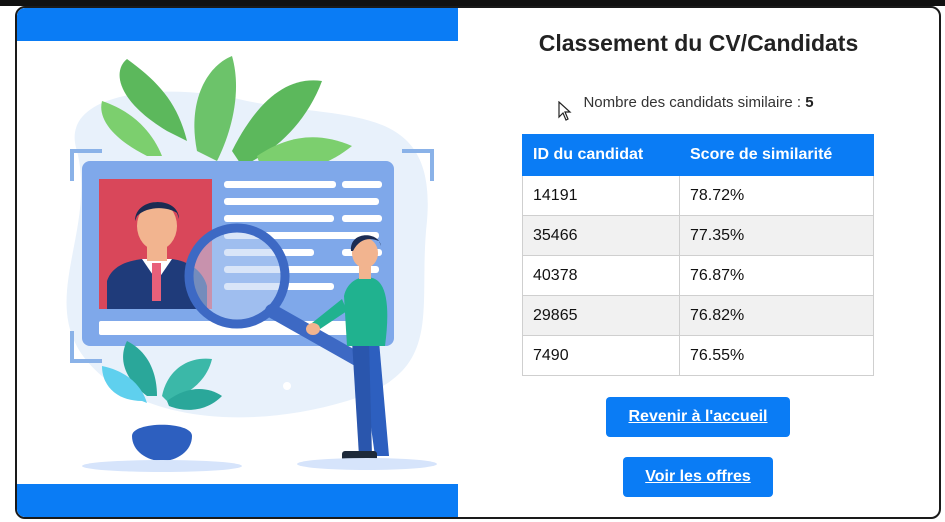 Image resolution: width=945 pixels, height=522 pixels. What do you see at coordinates (776, 315) in the screenshot?
I see `cell-similarity-score: 76.82%` at bounding box center [776, 315].